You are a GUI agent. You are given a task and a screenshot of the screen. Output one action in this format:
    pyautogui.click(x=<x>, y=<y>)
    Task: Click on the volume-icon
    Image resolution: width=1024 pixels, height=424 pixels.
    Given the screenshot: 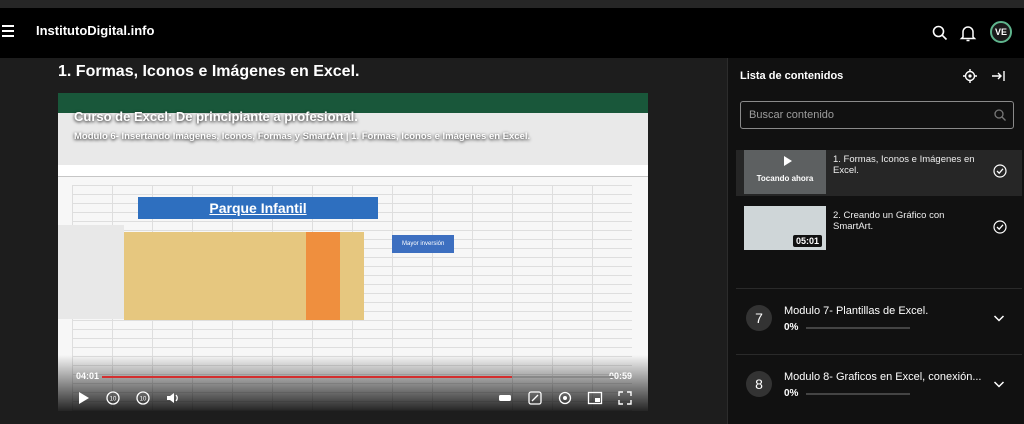 What is the action you would take?
    pyautogui.click(x=173, y=398)
    